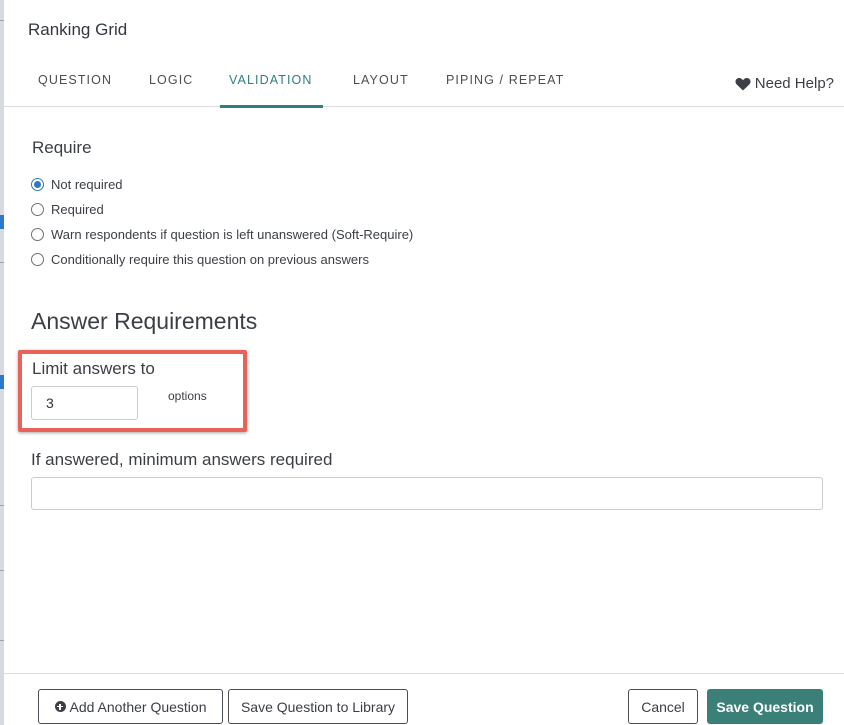  What do you see at coordinates (77, 209) in the screenshot?
I see `radio-label: Required` at bounding box center [77, 209].